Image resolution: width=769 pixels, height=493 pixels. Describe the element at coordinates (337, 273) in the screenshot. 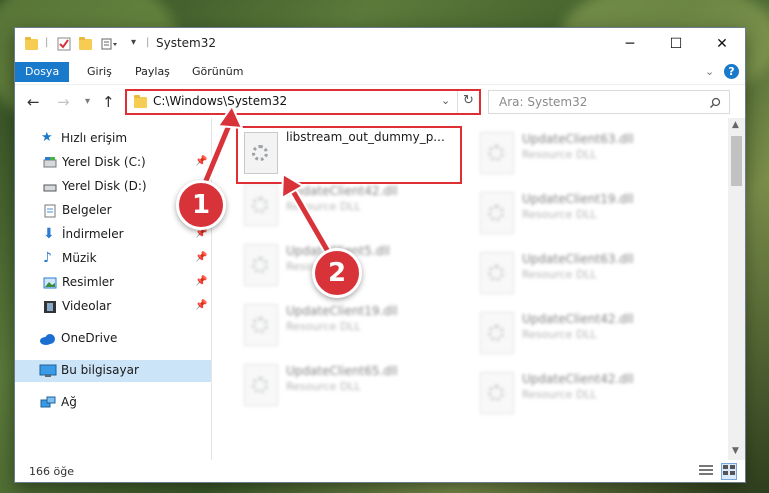

I see `annotation-marker-2: 2` at that location.